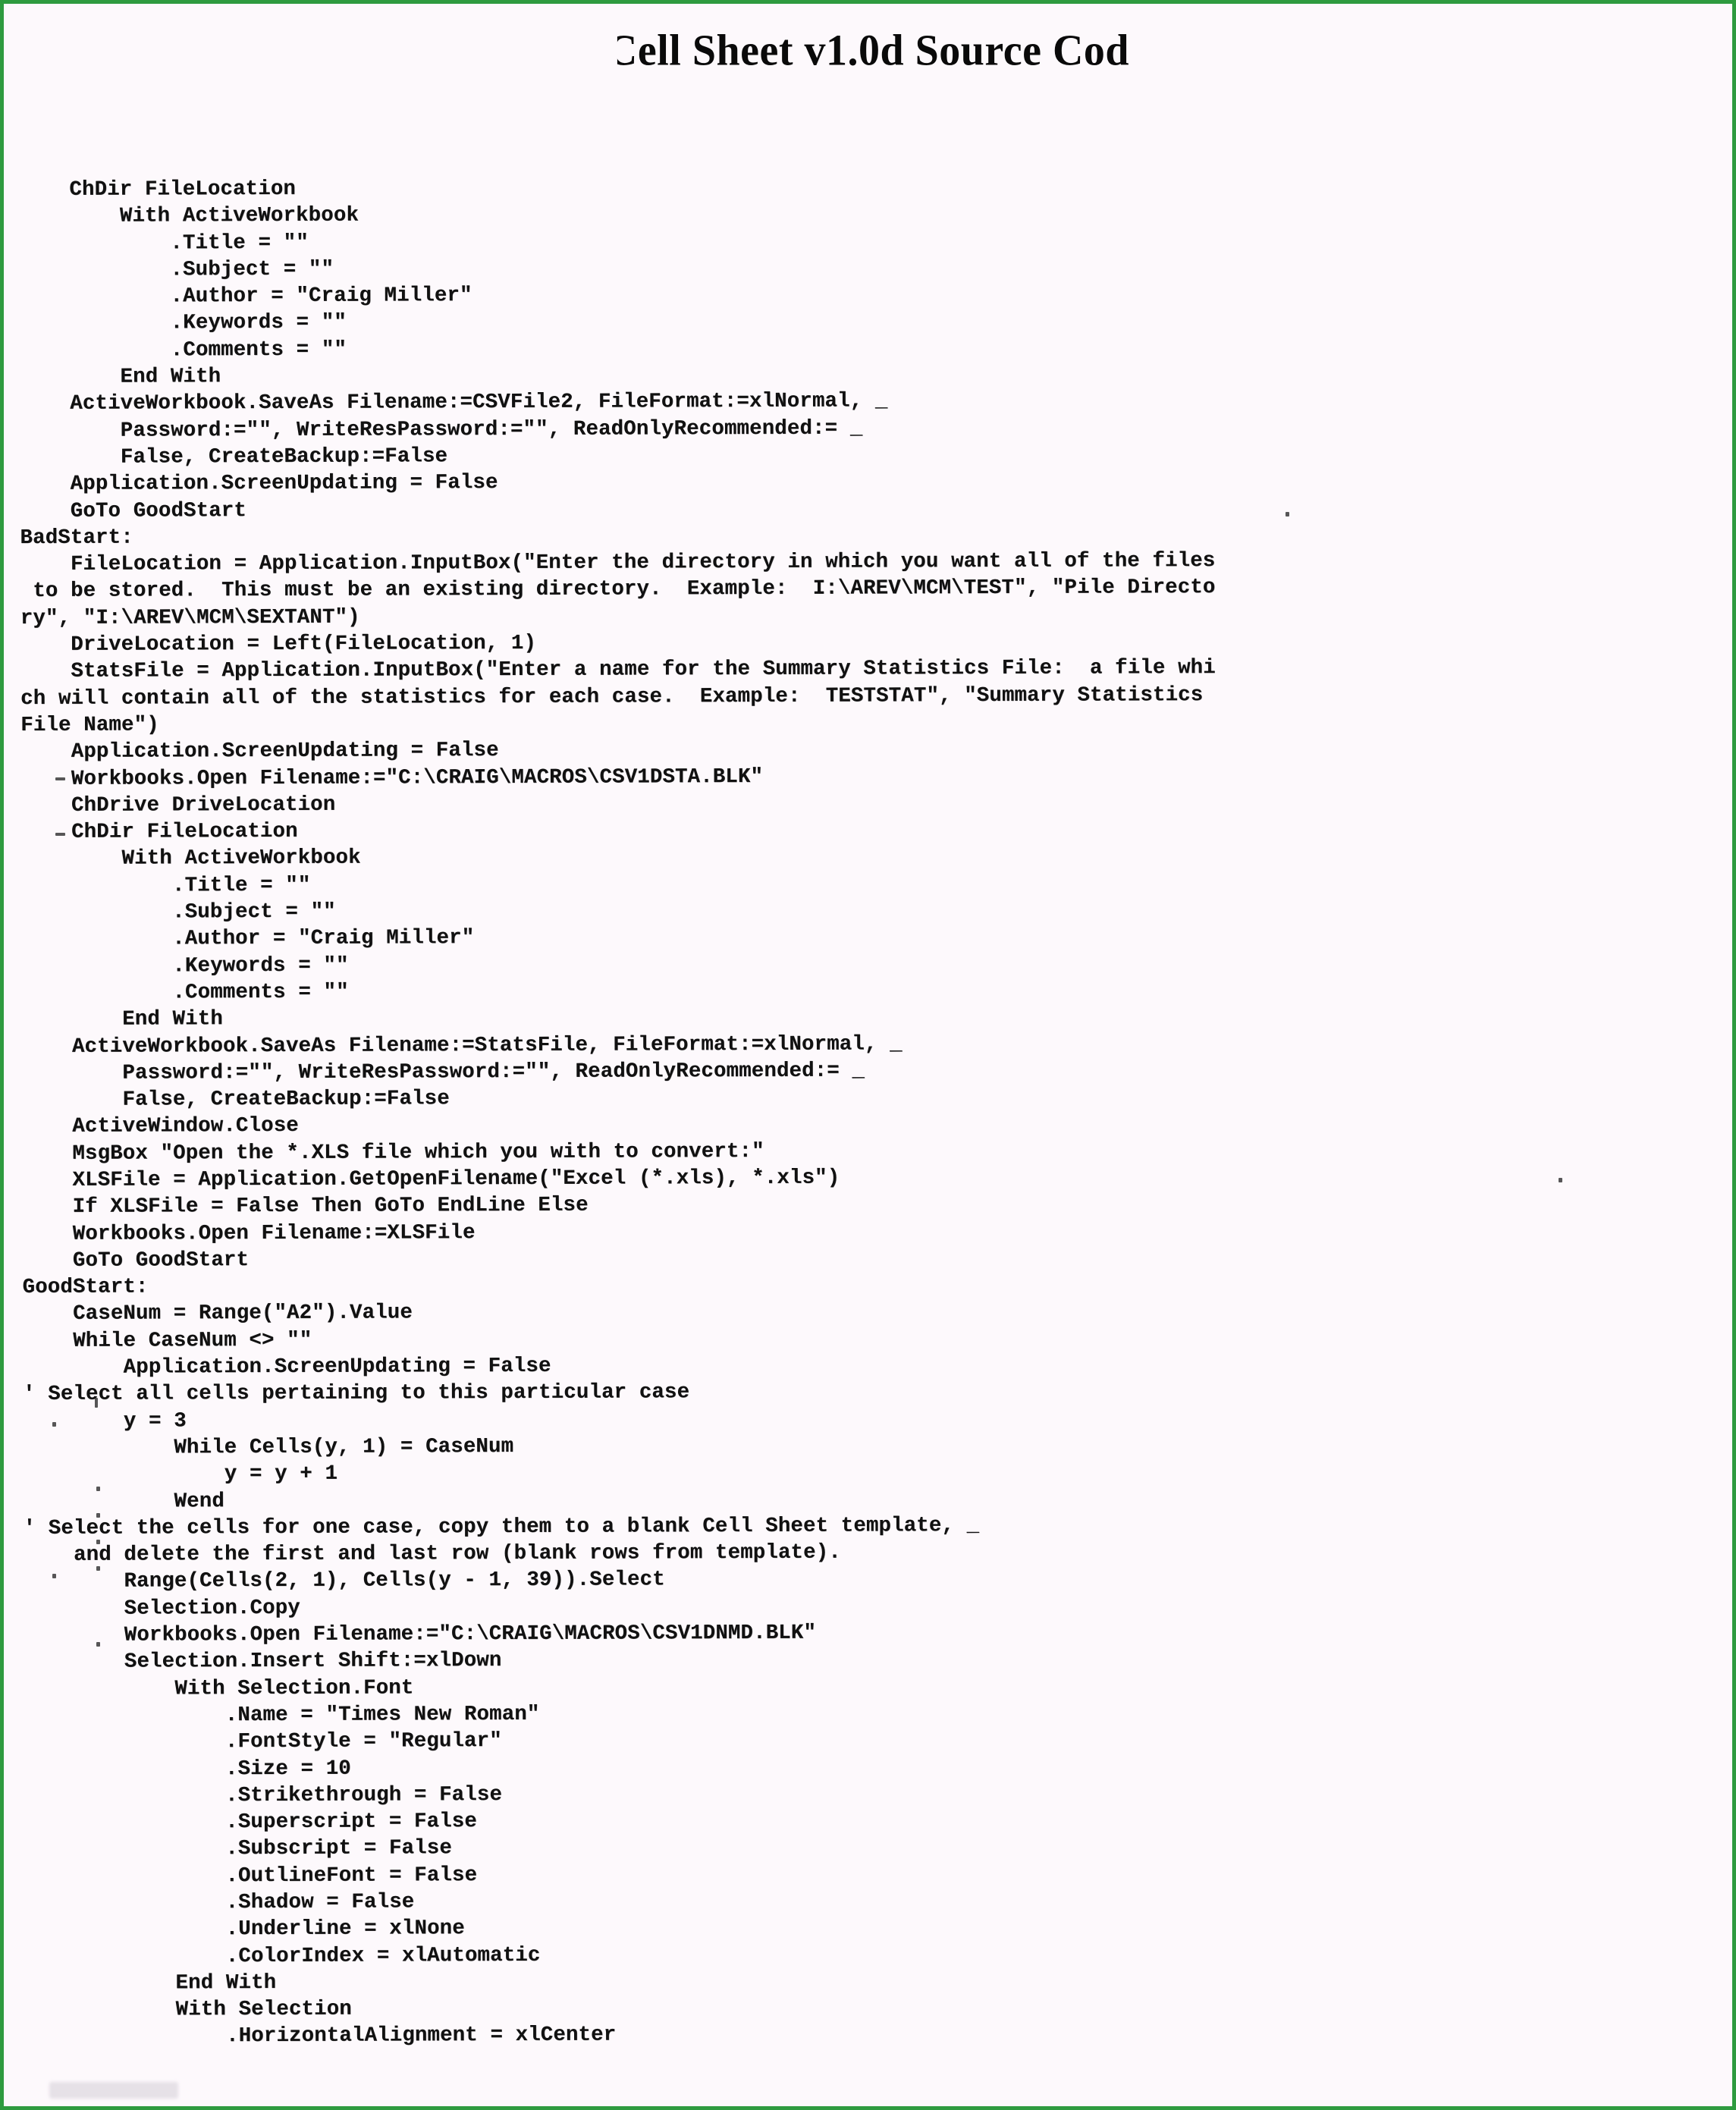 The height and width of the screenshot is (2110, 1736). I want to click on page-title: Cell Sheet v1.0d Source Cod, so click(868, 51).